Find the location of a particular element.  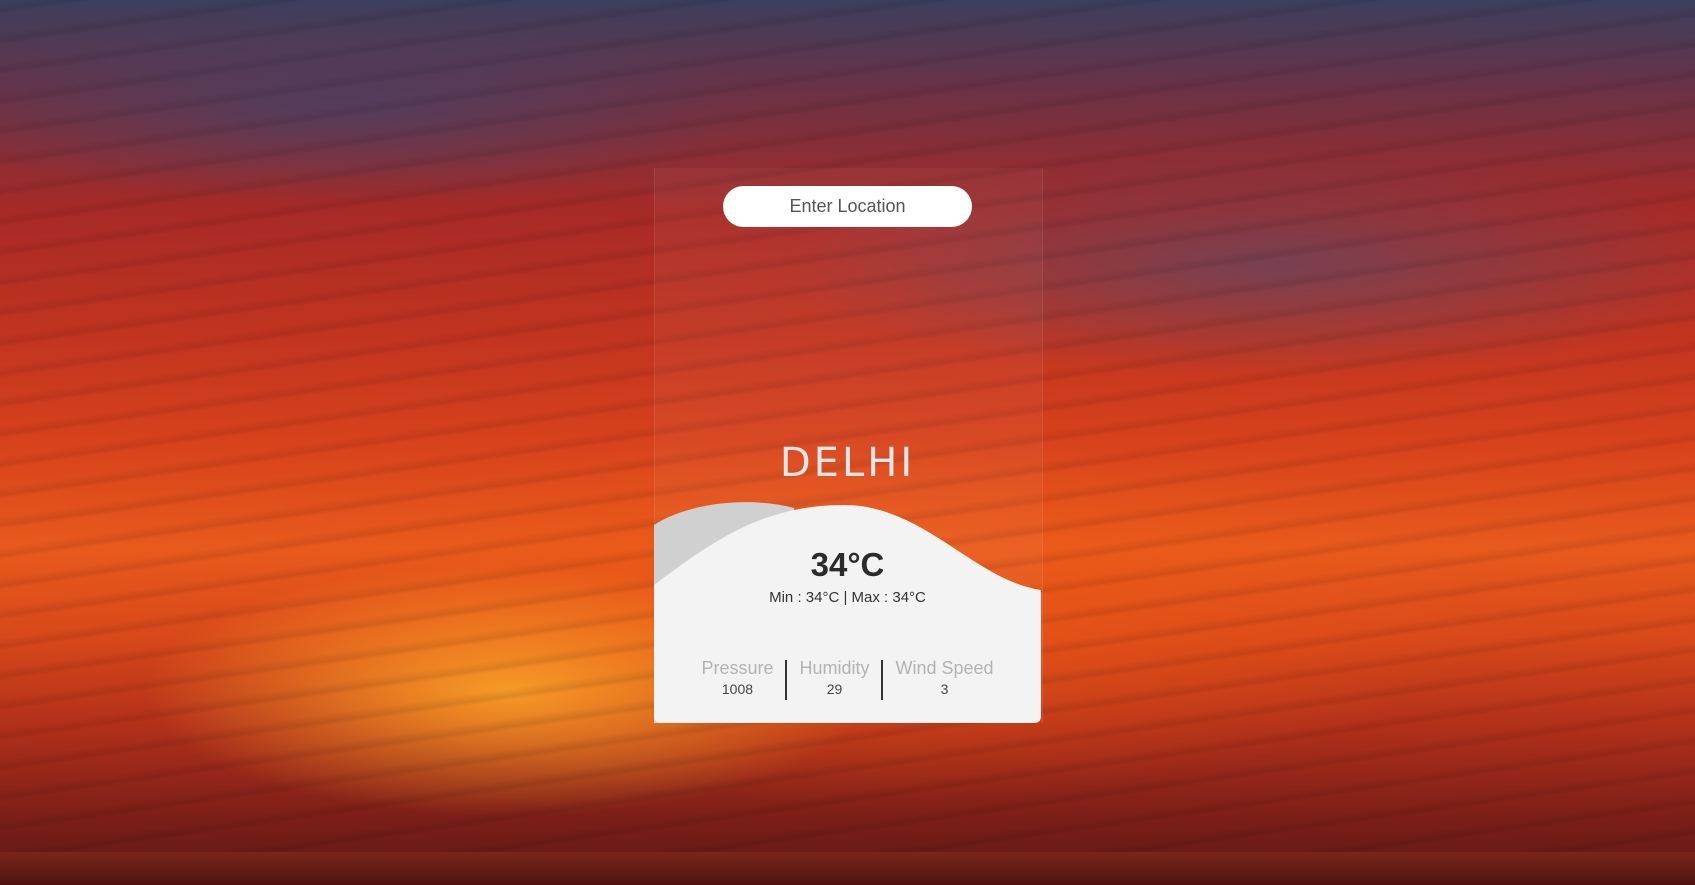

stat-label: Pressure is located at coordinates (737, 668).